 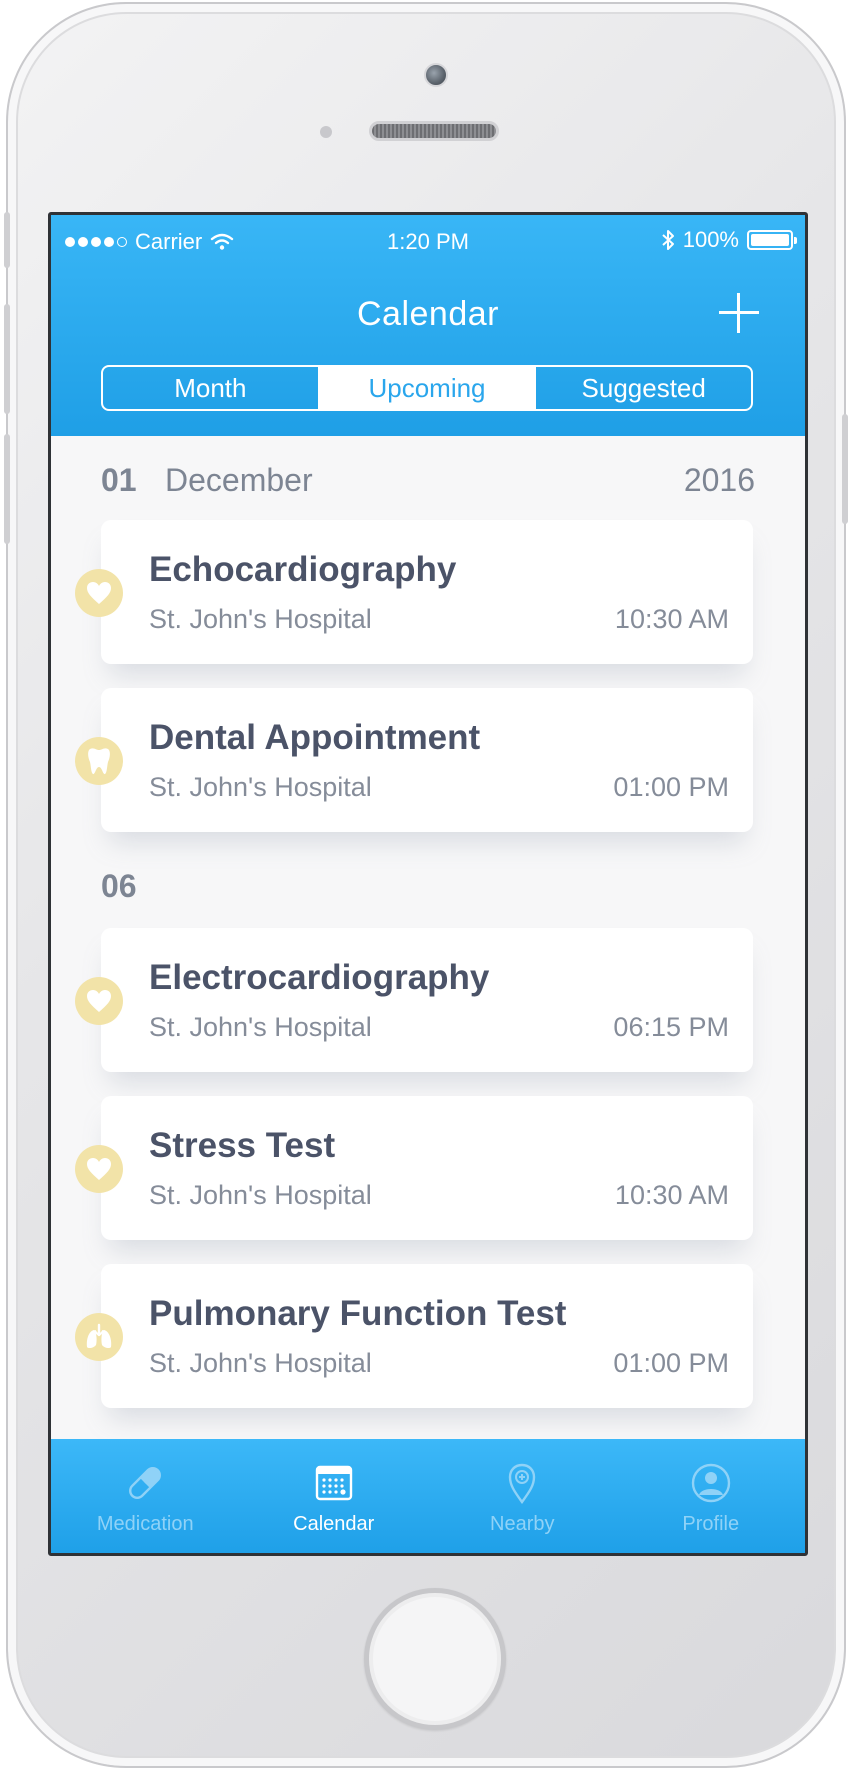 I want to click on tab-profile: Profile, so click(x=711, y=1496).